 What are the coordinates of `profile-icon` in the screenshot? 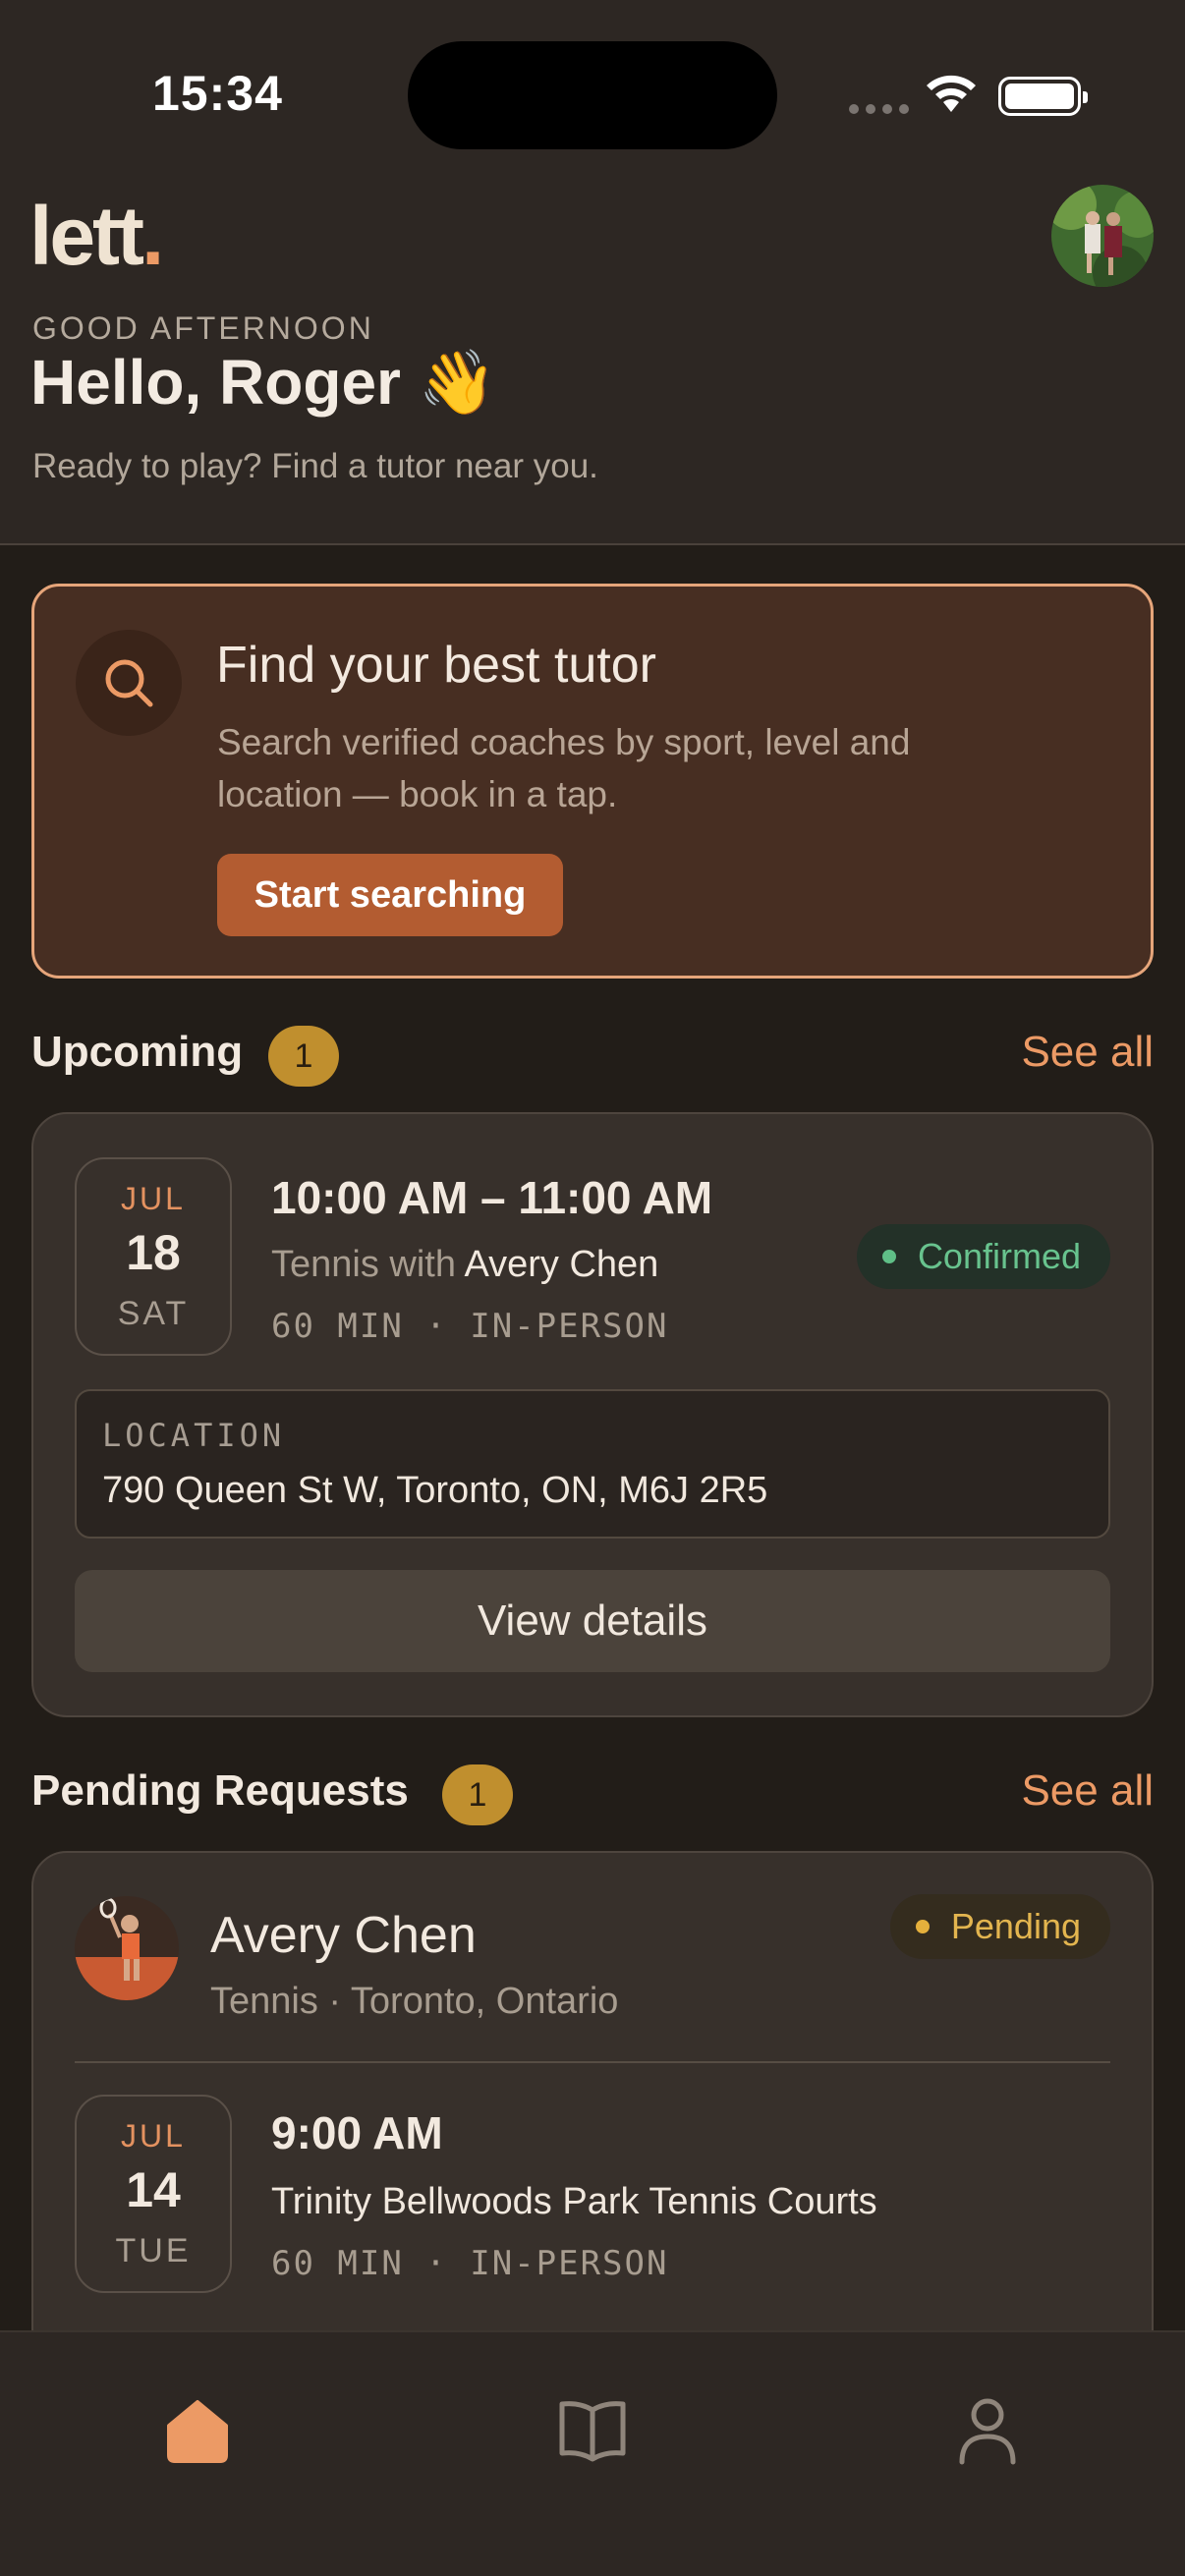 It's located at (988, 2431).